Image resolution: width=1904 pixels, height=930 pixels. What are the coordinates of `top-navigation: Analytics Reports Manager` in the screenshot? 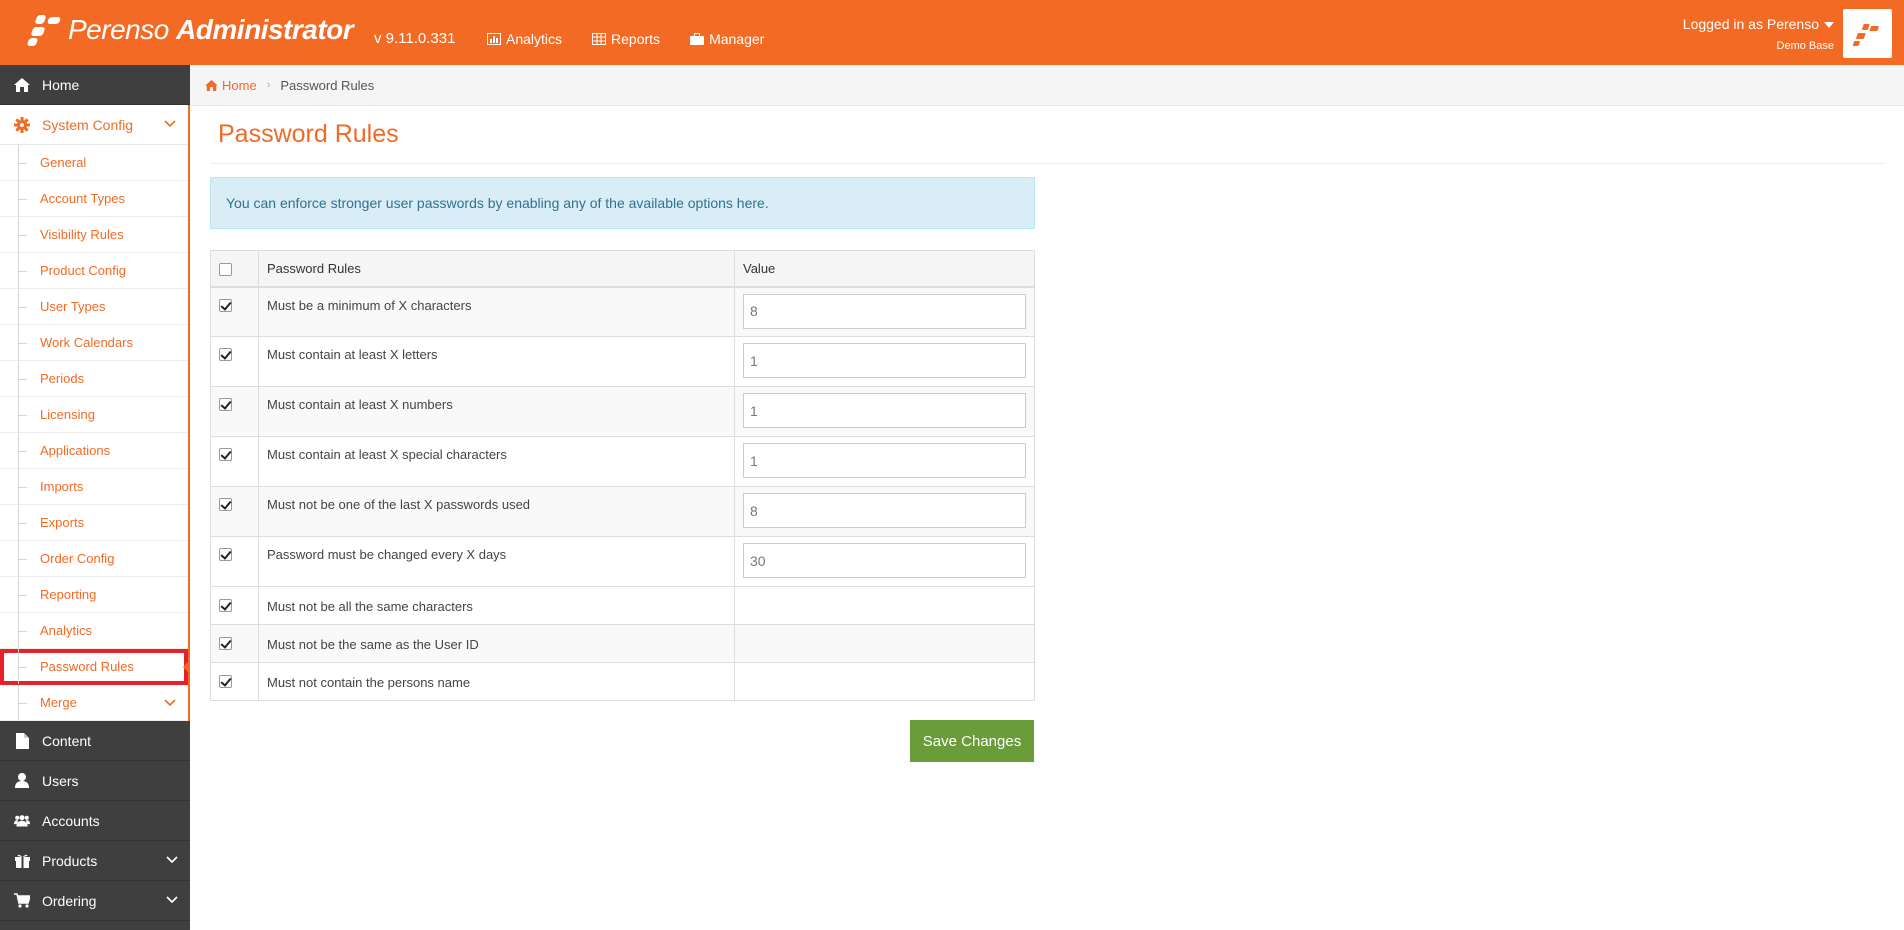 It's located at (625, 39).